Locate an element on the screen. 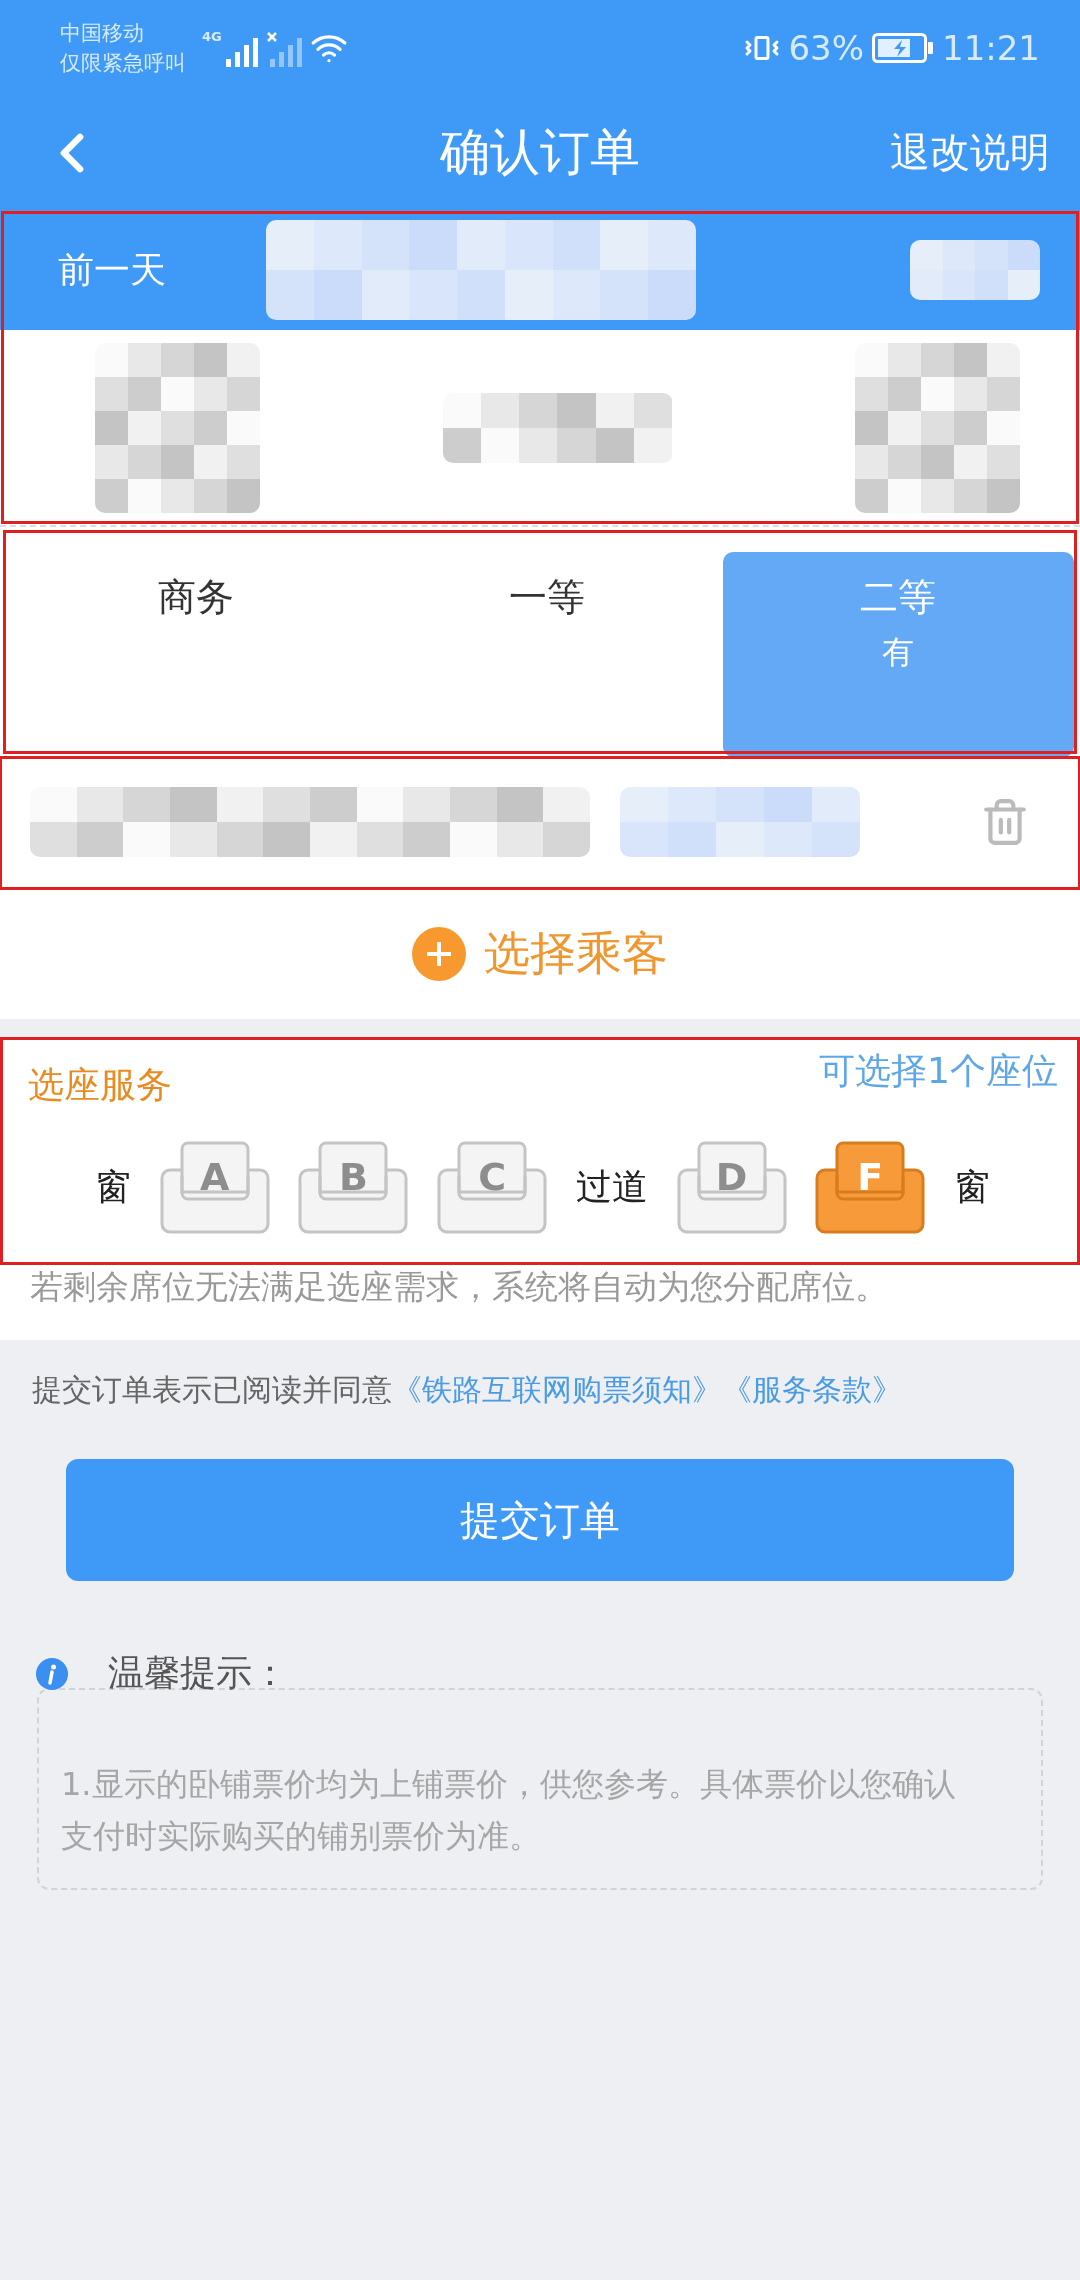 The height and width of the screenshot is (2280, 1080). terms-link: 《服务条款》 is located at coordinates (812, 1389).